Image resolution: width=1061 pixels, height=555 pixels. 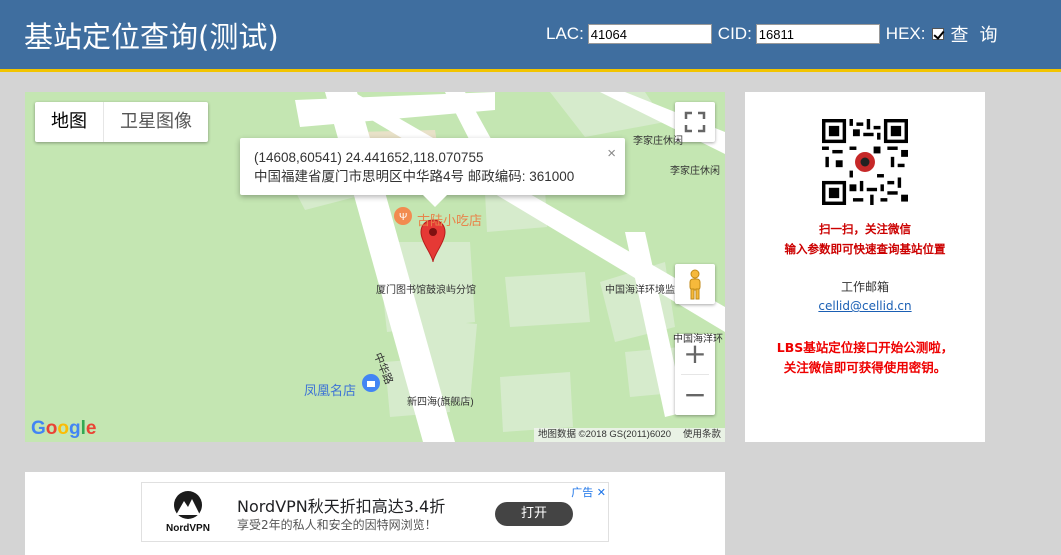 What do you see at coordinates (649, 34) in the screenshot?
I see `lac-input` at bounding box center [649, 34].